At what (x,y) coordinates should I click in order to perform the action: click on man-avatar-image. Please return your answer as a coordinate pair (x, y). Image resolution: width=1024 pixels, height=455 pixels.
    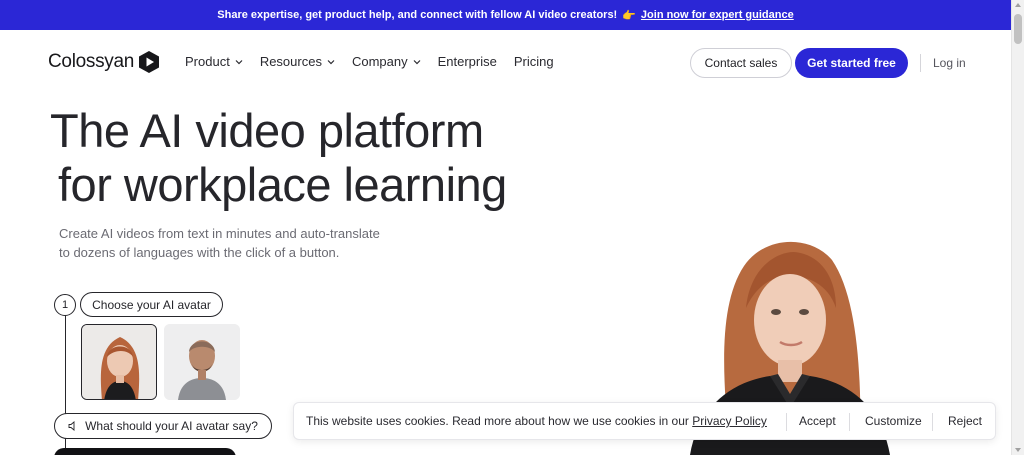
    Looking at the image, I should click on (202, 362).